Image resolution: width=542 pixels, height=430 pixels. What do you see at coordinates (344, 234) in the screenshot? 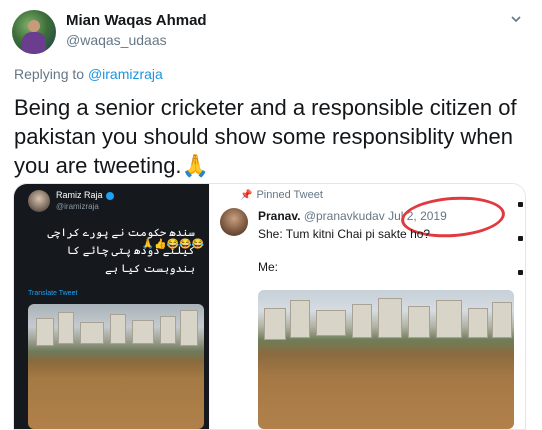
I see `pranav-tweet-line1: She: Tum kitni Chai pi sakte ho?` at bounding box center [344, 234].